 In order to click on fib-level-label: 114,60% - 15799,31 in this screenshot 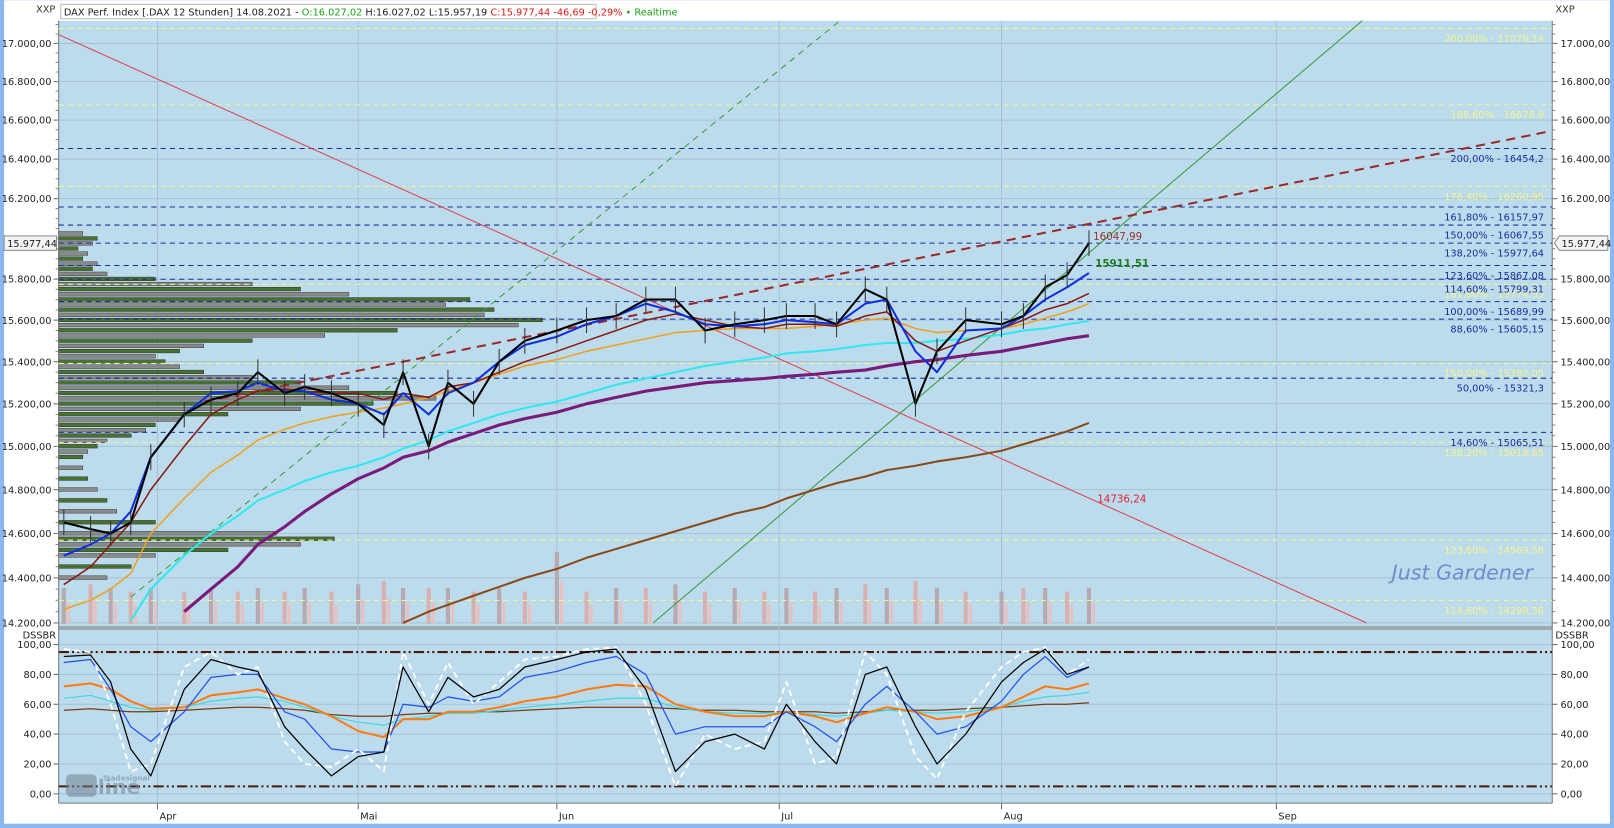, I will do `click(1494, 290)`.